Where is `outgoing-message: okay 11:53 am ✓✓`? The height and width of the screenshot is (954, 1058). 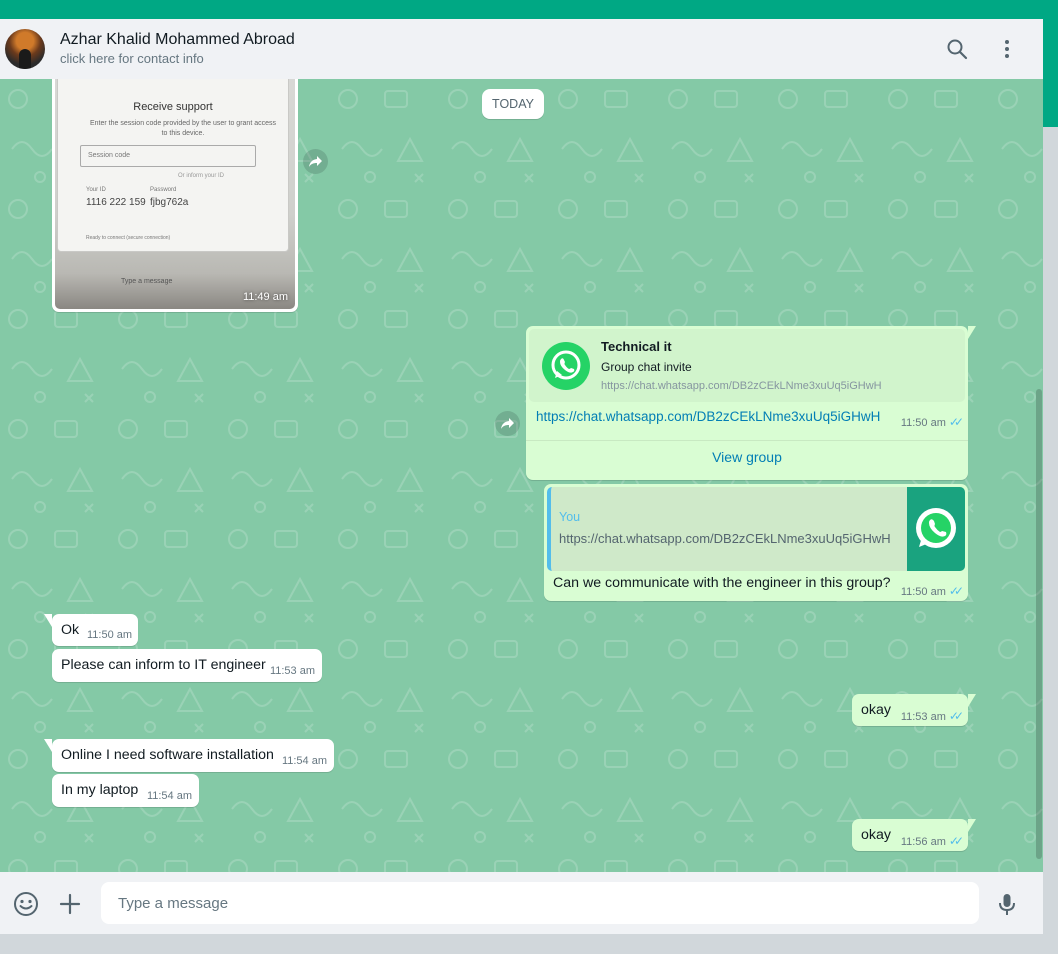
outgoing-message: okay 11:53 am ✓✓ is located at coordinates (914, 710).